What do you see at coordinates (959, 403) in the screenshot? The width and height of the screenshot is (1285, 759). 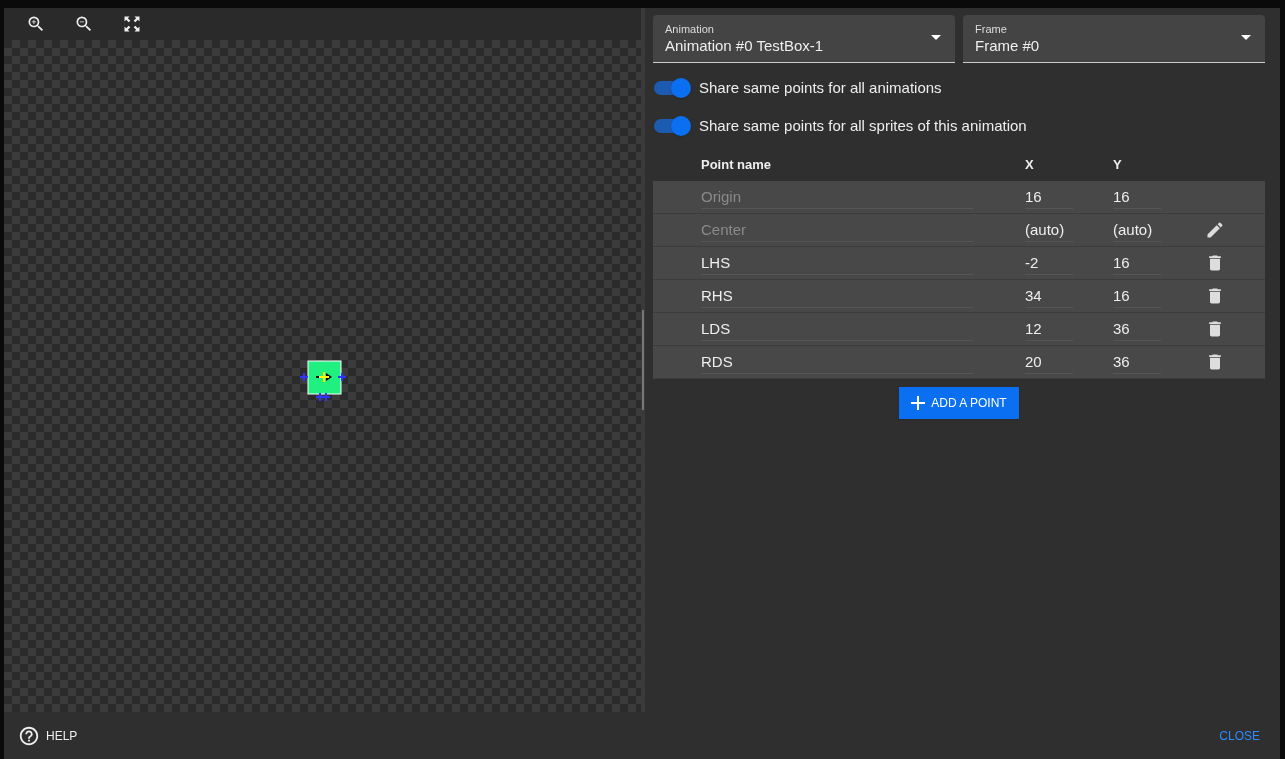 I see `add-point-button: ADD A POINT` at bounding box center [959, 403].